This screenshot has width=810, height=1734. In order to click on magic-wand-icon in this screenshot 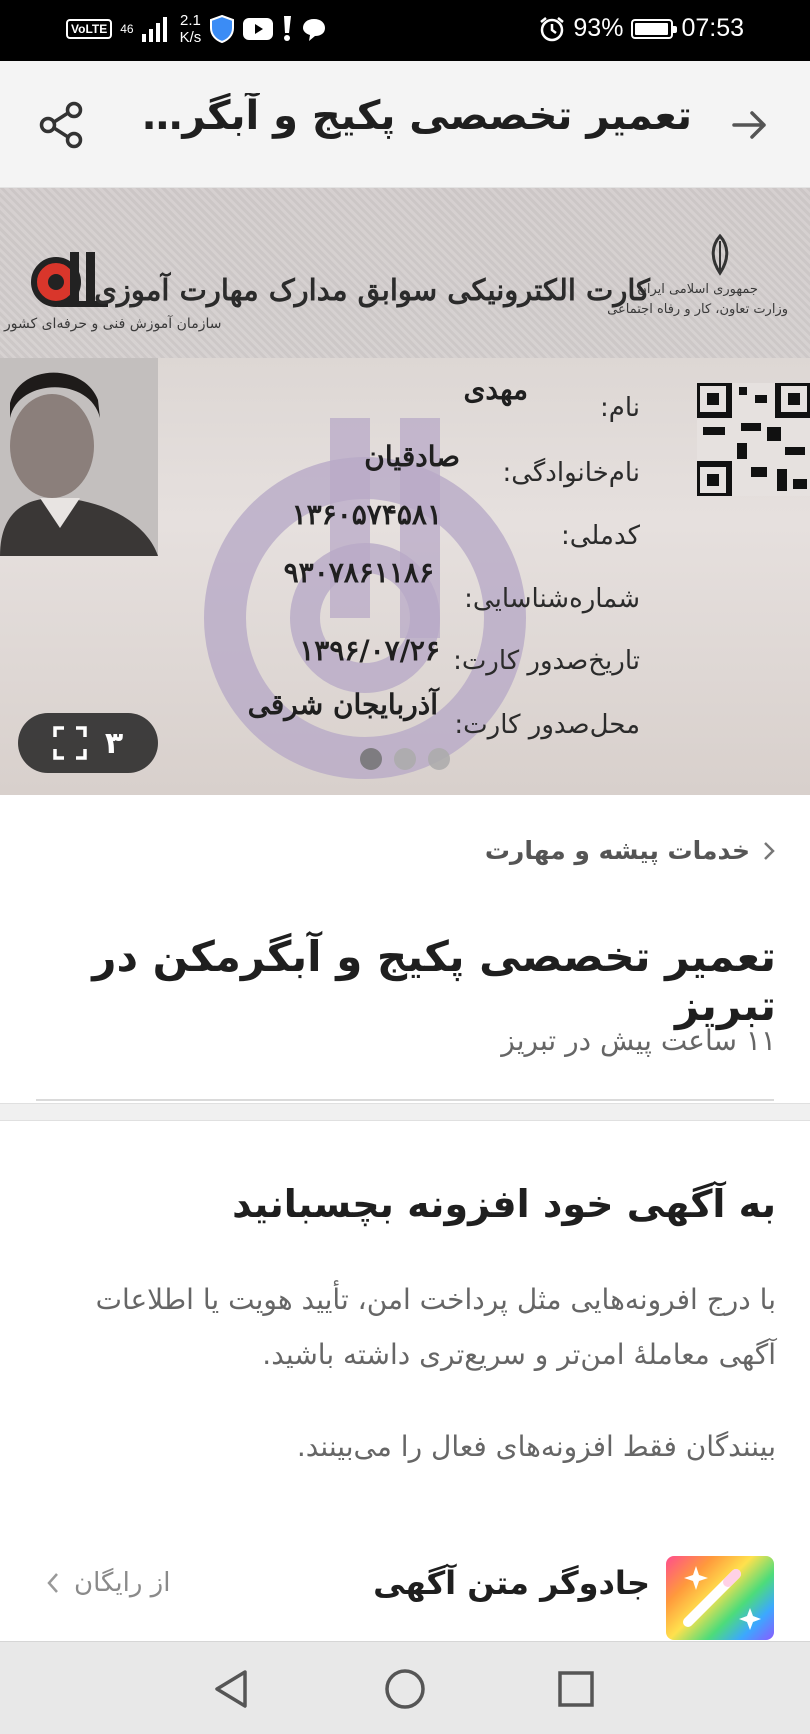, I will do `click(722, 1598)`.